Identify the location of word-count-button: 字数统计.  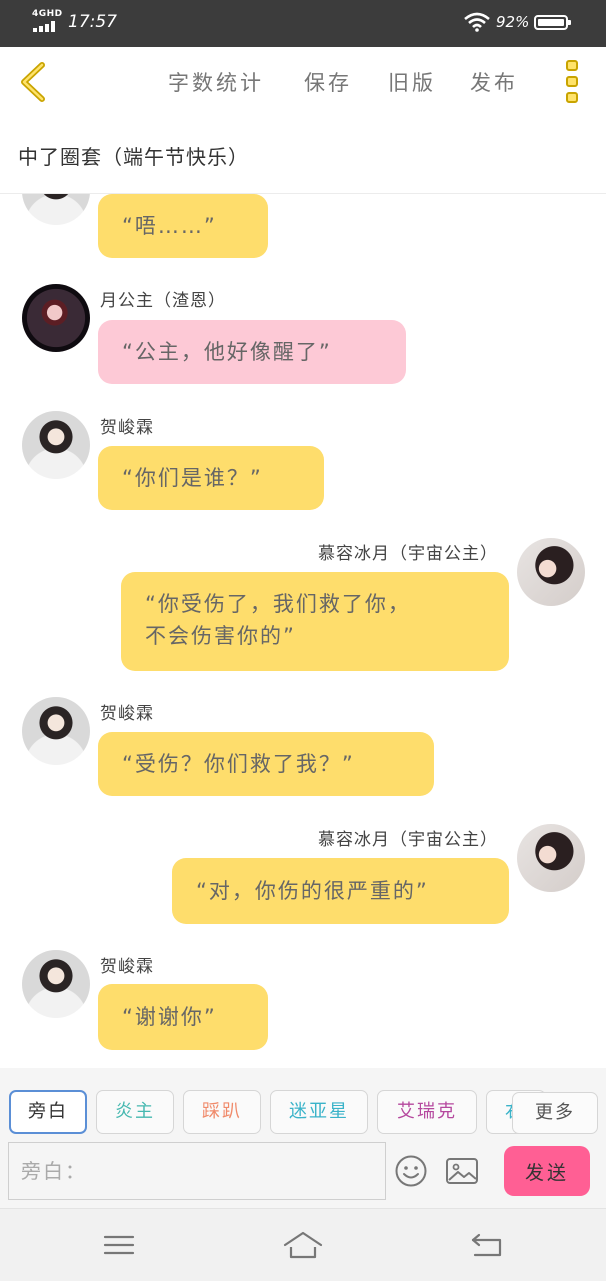
(216, 82).